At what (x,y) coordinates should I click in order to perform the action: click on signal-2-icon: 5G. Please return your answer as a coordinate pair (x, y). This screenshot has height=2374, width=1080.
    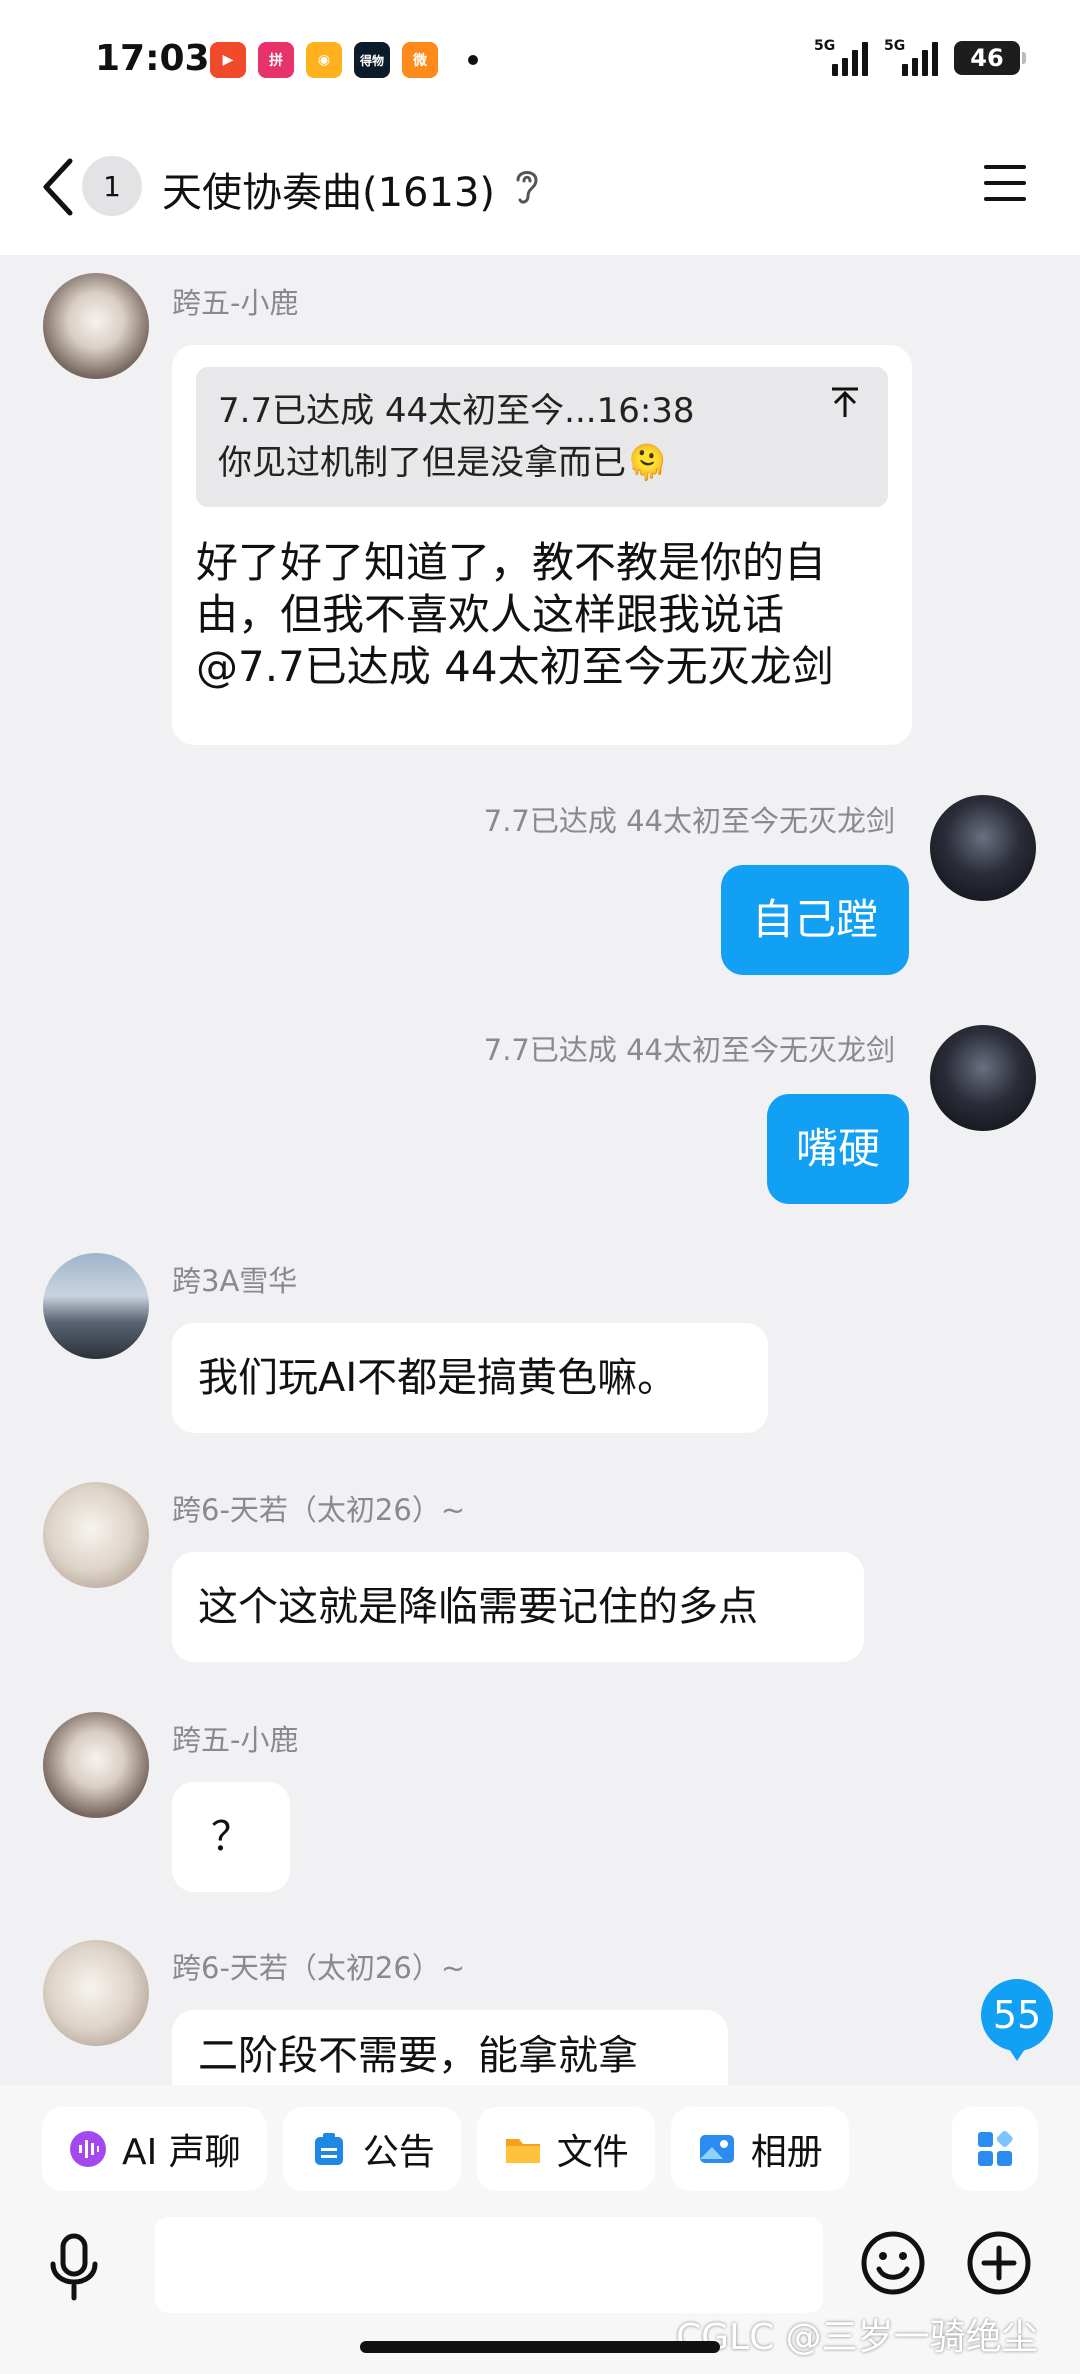
    Looking at the image, I should click on (911, 57).